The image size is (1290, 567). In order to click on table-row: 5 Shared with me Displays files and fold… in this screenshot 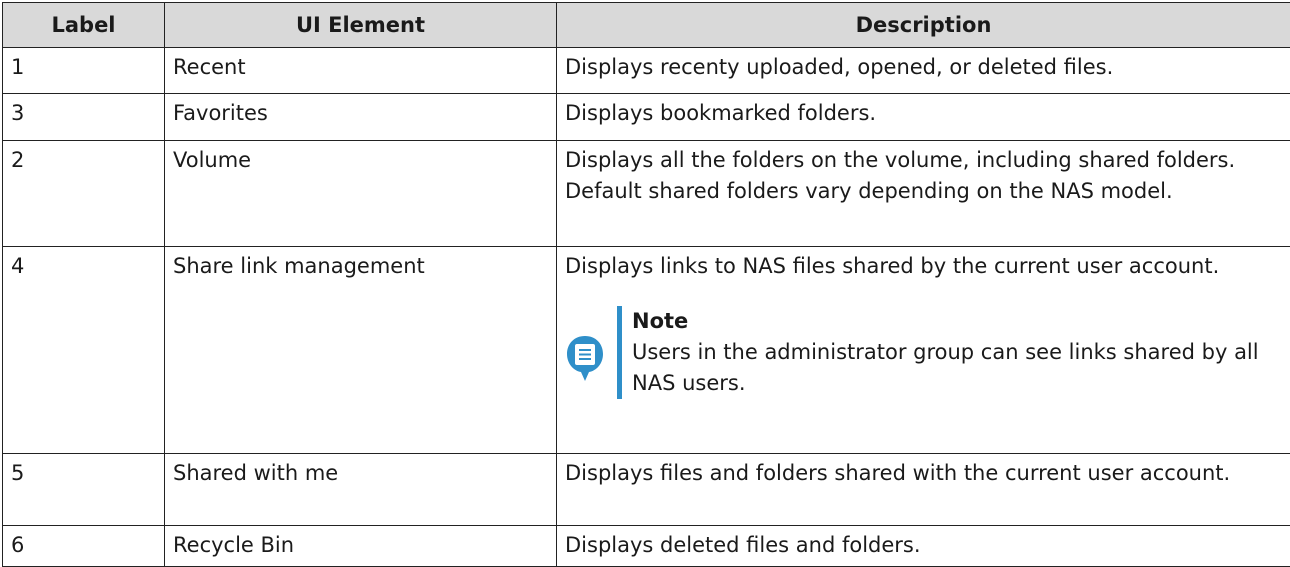, I will do `click(646, 490)`.